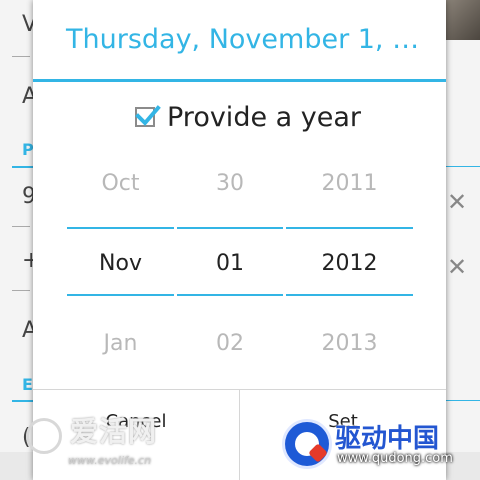 Image resolution: width=480 pixels, height=480 pixels. Describe the element at coordinates (230, 263) in the screenshot. I see `day-current: 01` at that location.